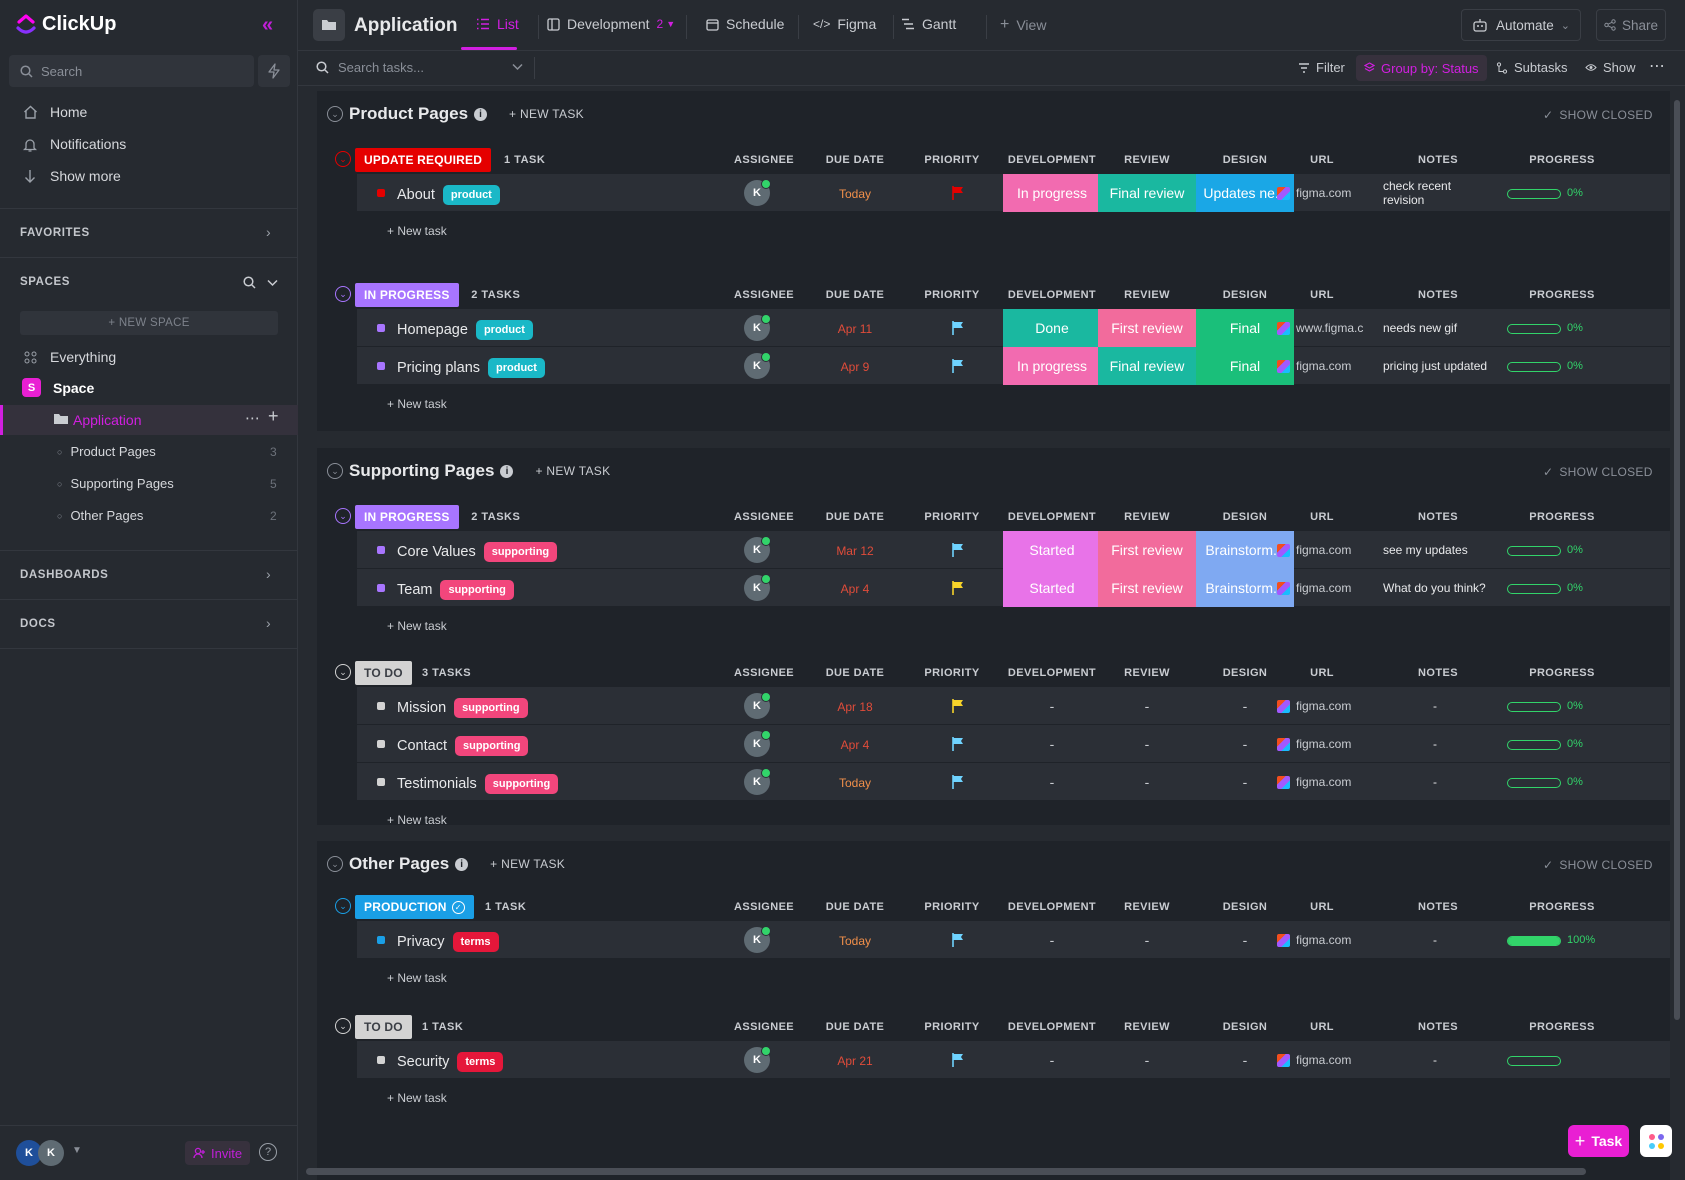 Image resolution: width=1685 pixels, height=1180 pixels. I want to click on apps-grid-button, so click(1656, 1141).